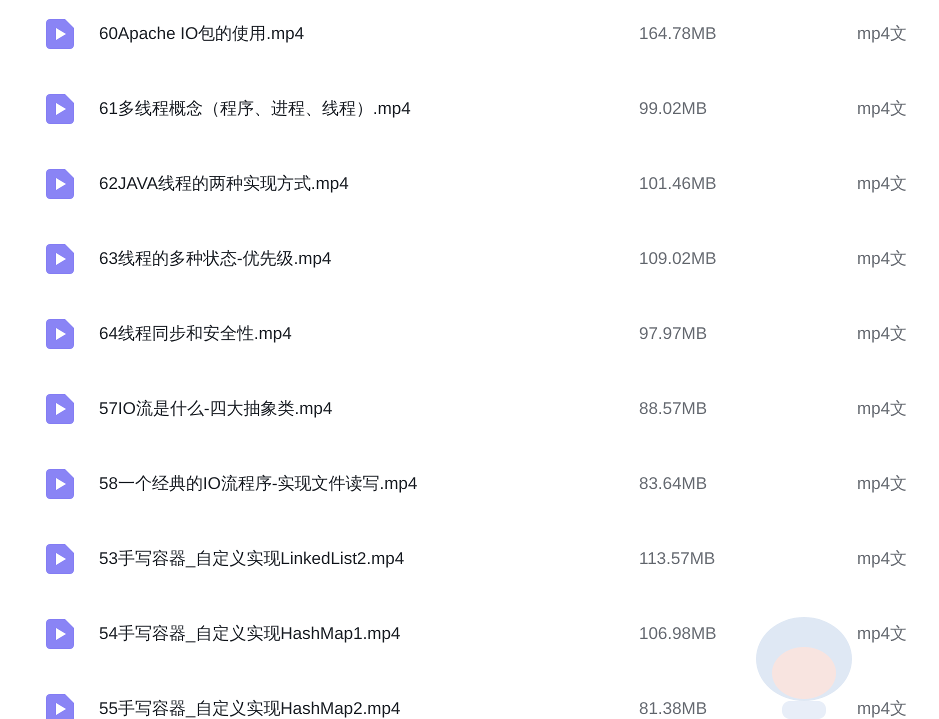  I want to click on file-size: 113.57MB, so click(677, 558).